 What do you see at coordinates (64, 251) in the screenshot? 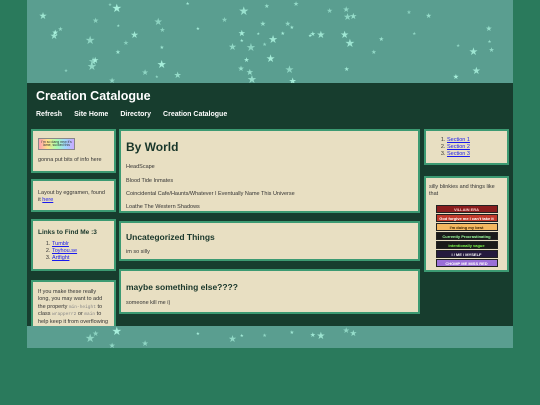
I see `toyhouse-link: Toyhou.se` at bounding box center [64, 251].